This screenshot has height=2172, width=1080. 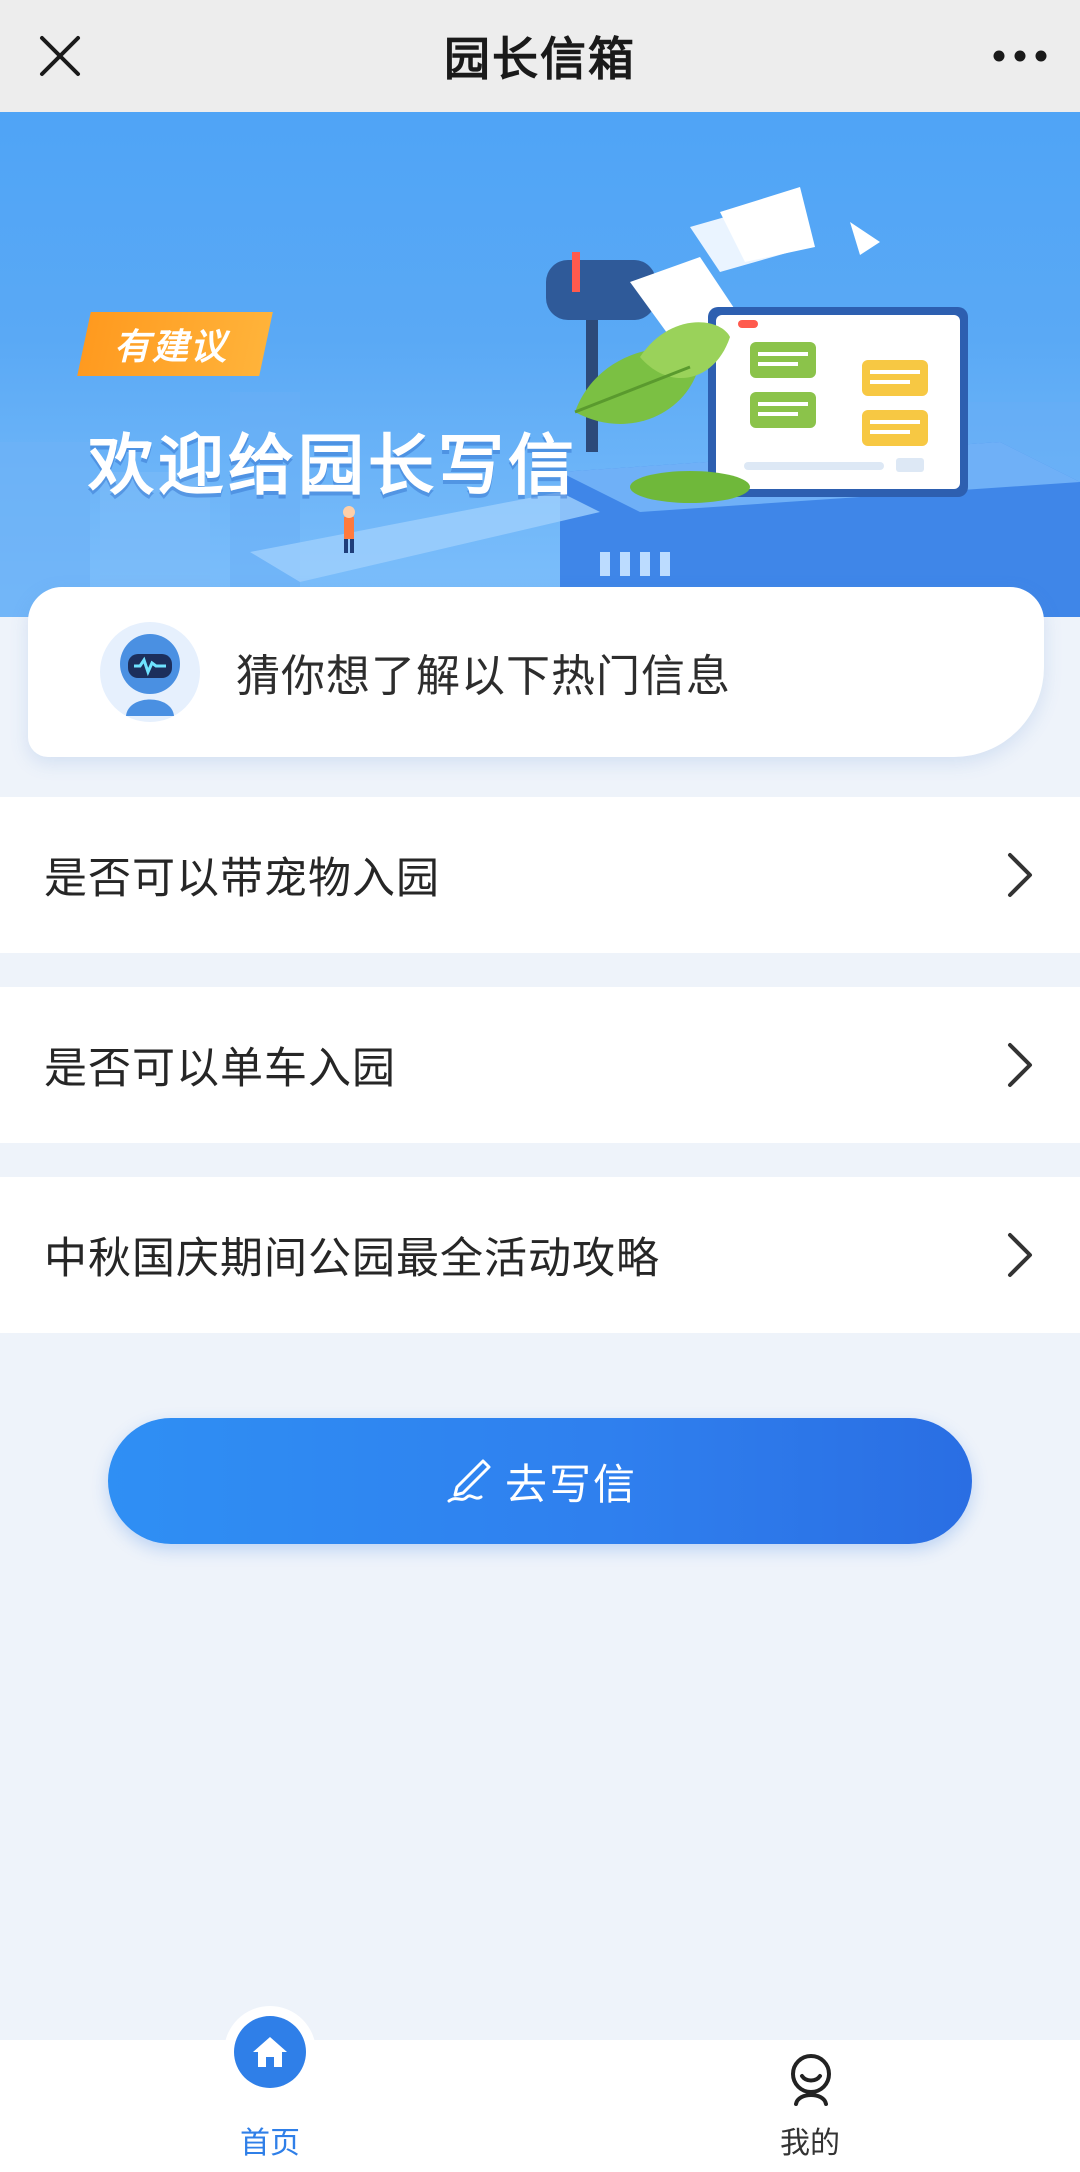 I want to click on tab-mine-label: 我的, so click(x=810, y=2143).